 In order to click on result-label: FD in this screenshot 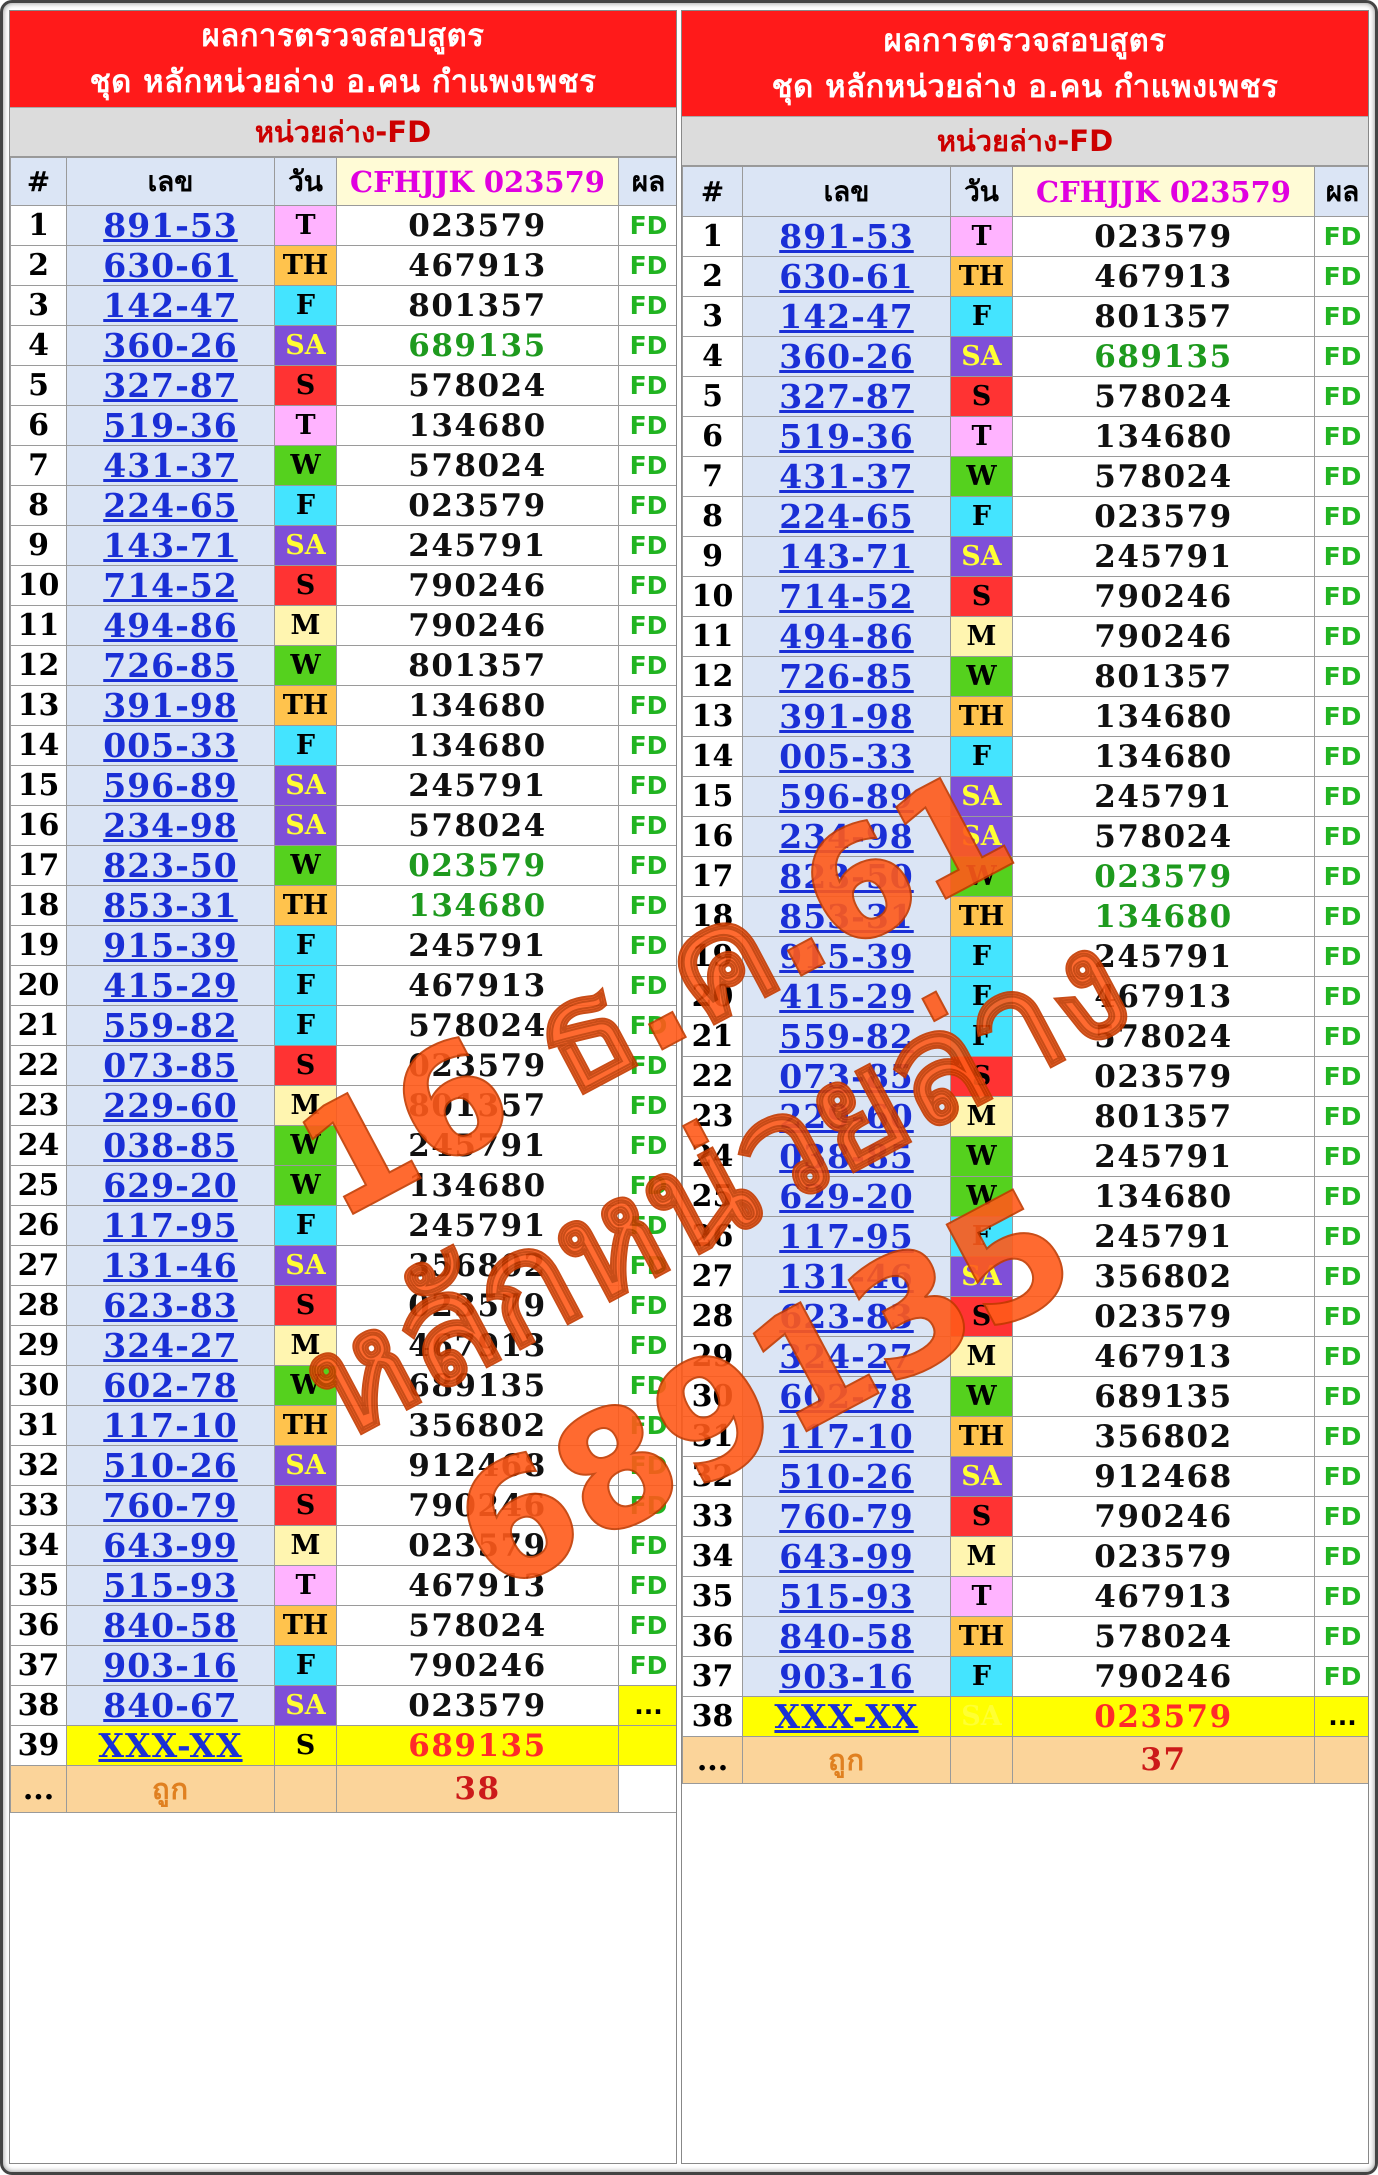, I will do `click(648, 545)`.